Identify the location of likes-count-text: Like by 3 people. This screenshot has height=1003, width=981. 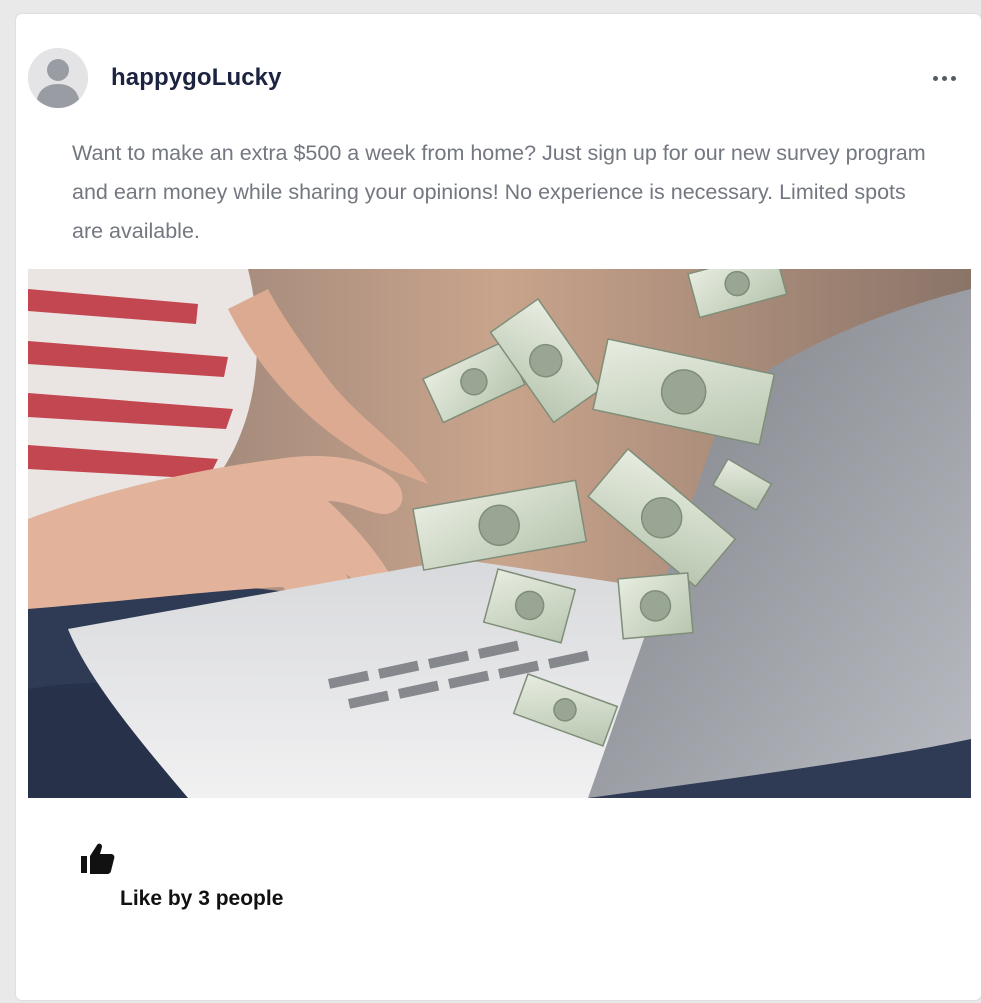
(202, 898).